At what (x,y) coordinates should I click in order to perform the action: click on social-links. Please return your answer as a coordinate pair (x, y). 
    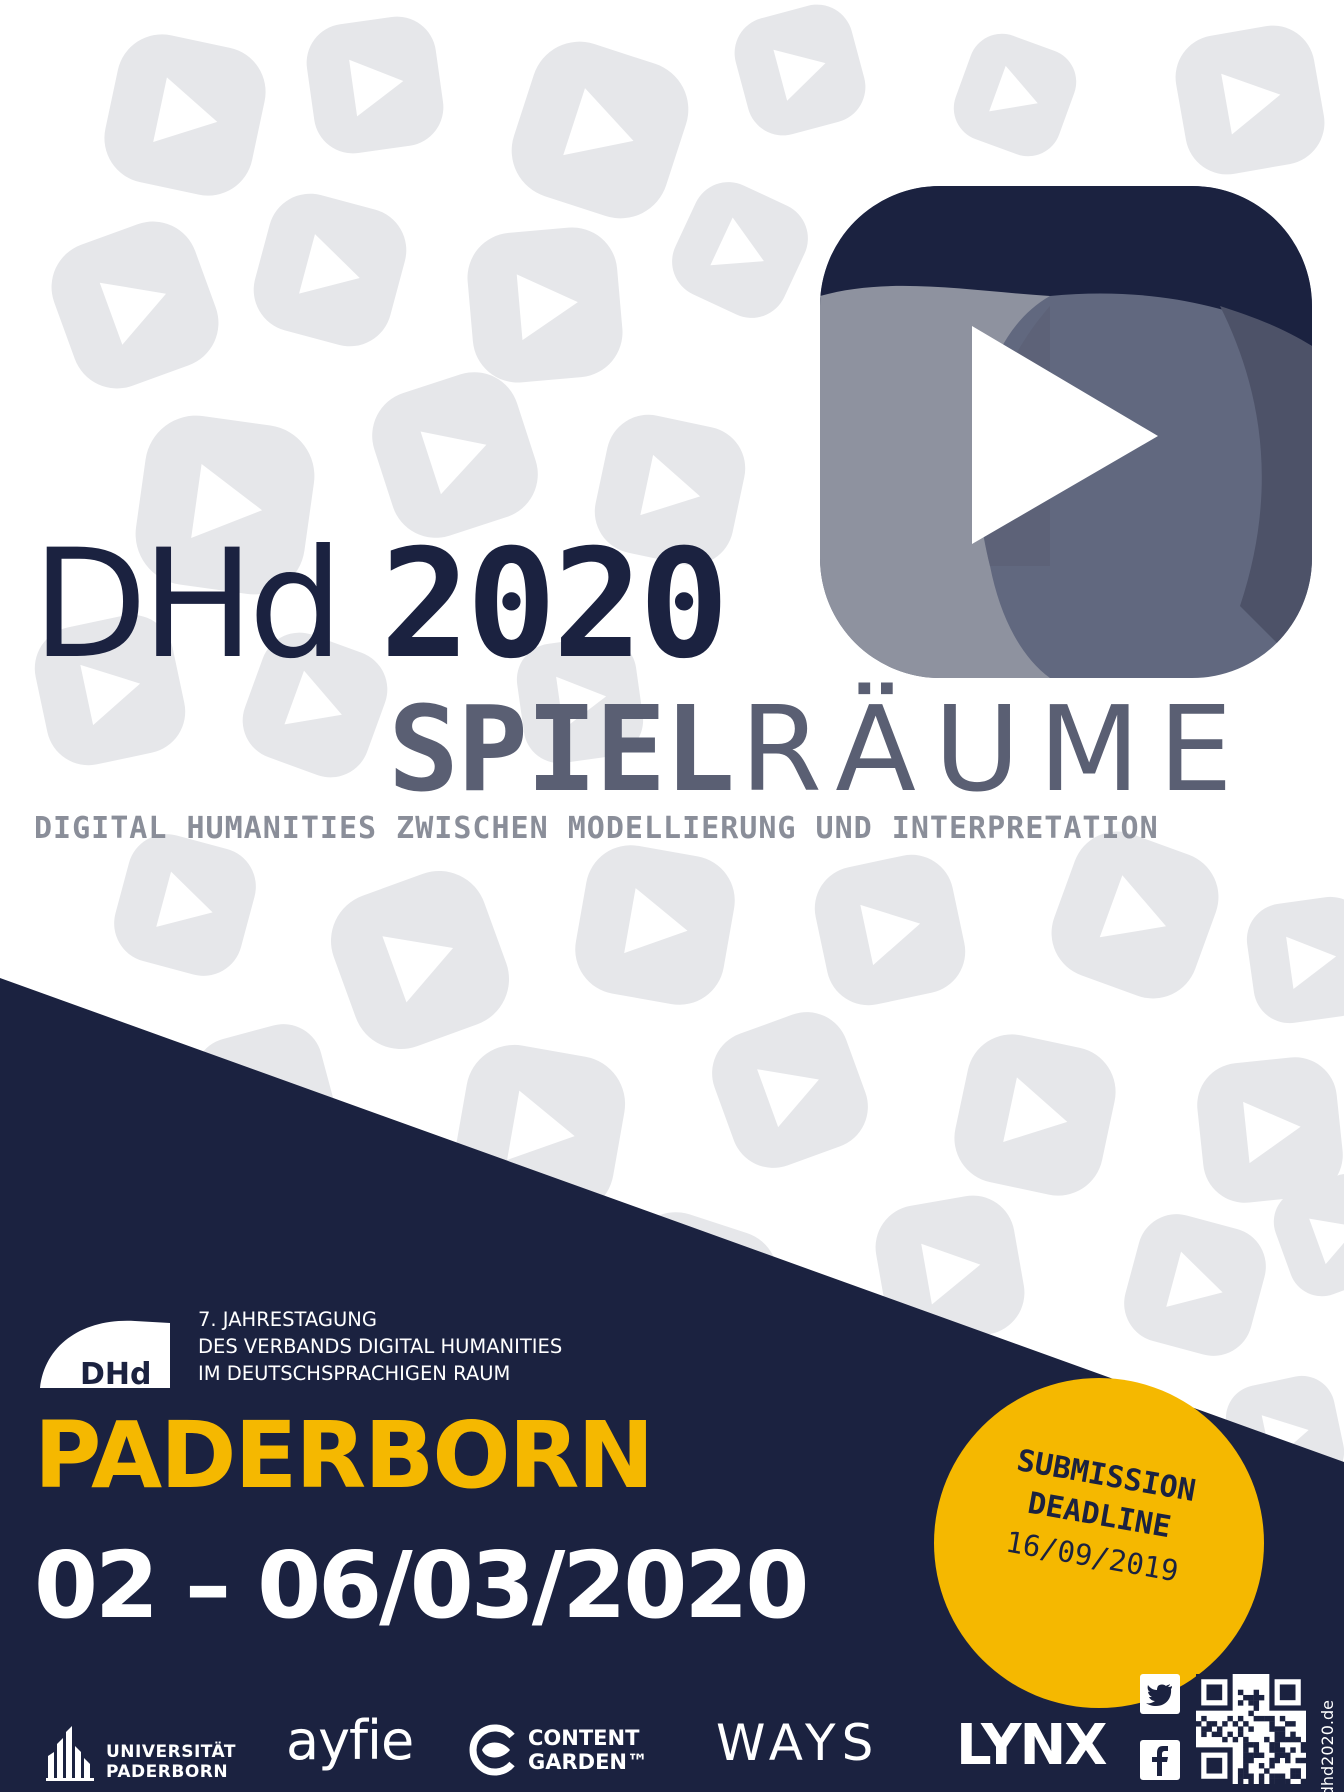
    Looking at the image, I should click on (1161, 1729).